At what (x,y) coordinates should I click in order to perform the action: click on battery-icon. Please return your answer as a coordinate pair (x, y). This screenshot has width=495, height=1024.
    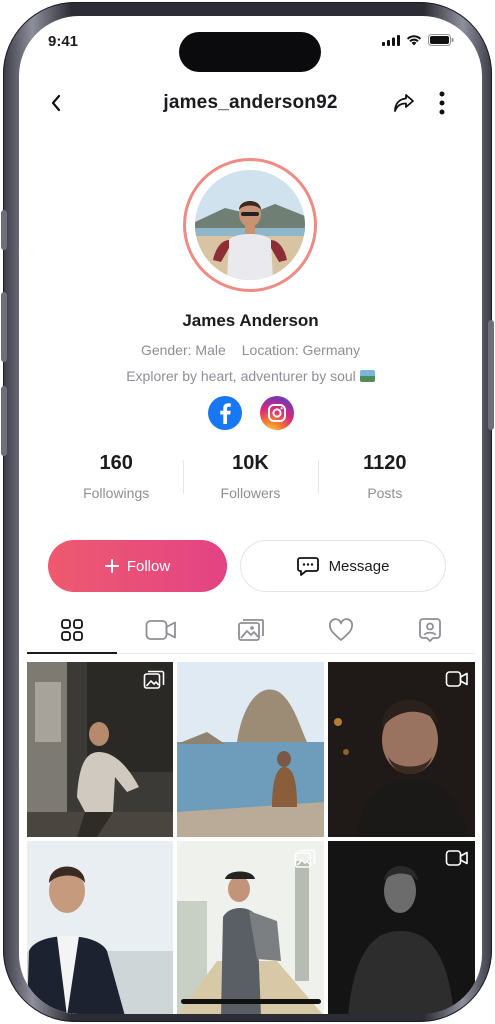
    Looking at the image, I should click on (441, 40).